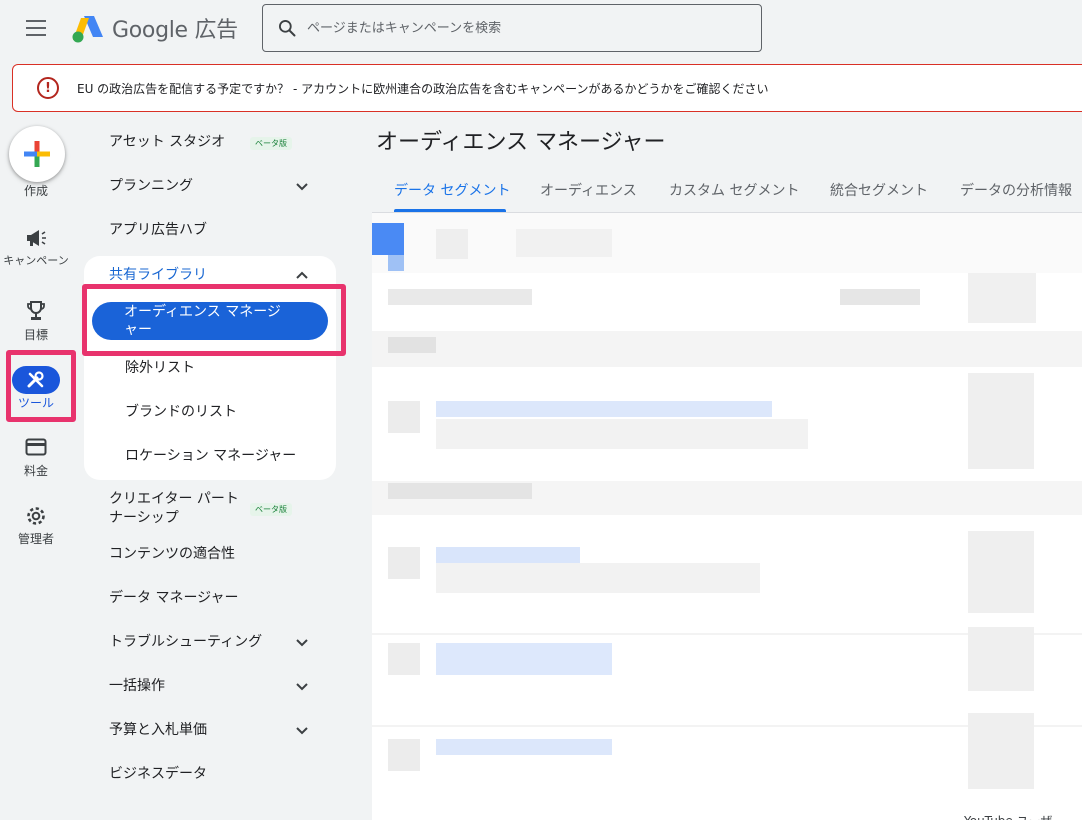  I want to click on page-title: オーディエンス マネージャー, so click(521, 142).